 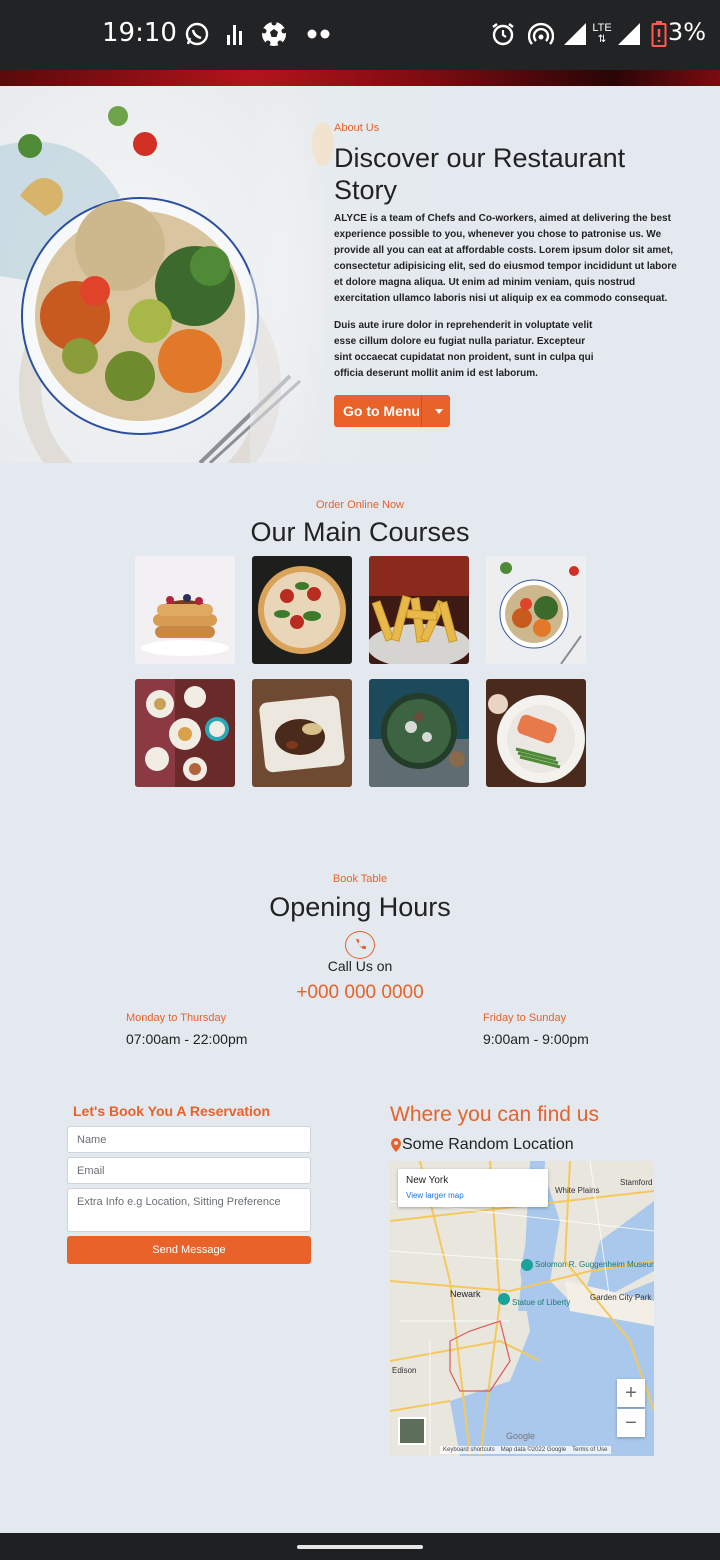 What do you see at coordinates (235, 34) in the screenshot?
I see `signal-bars-icon` at bounding box center [235, 34].